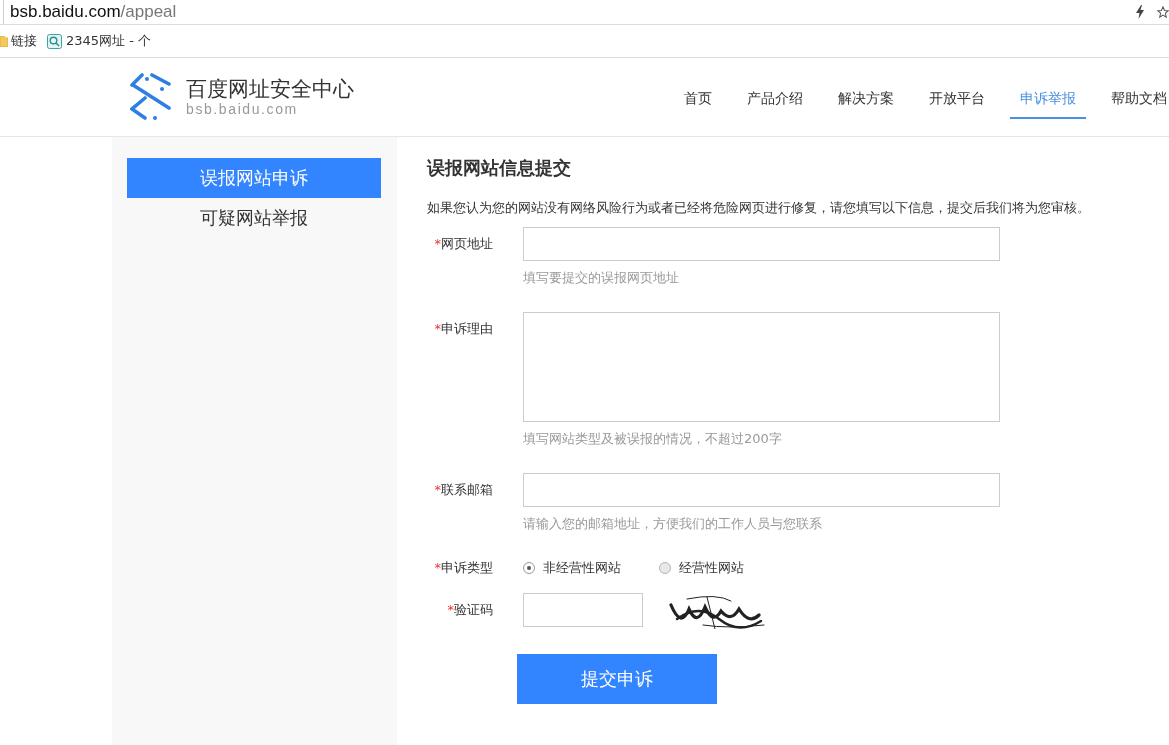 The height and width of the screenshot is (745, 1169). Describe the element at coordinates (469, 610) in the screenshot. I see `field-label: *验证码` at that location.